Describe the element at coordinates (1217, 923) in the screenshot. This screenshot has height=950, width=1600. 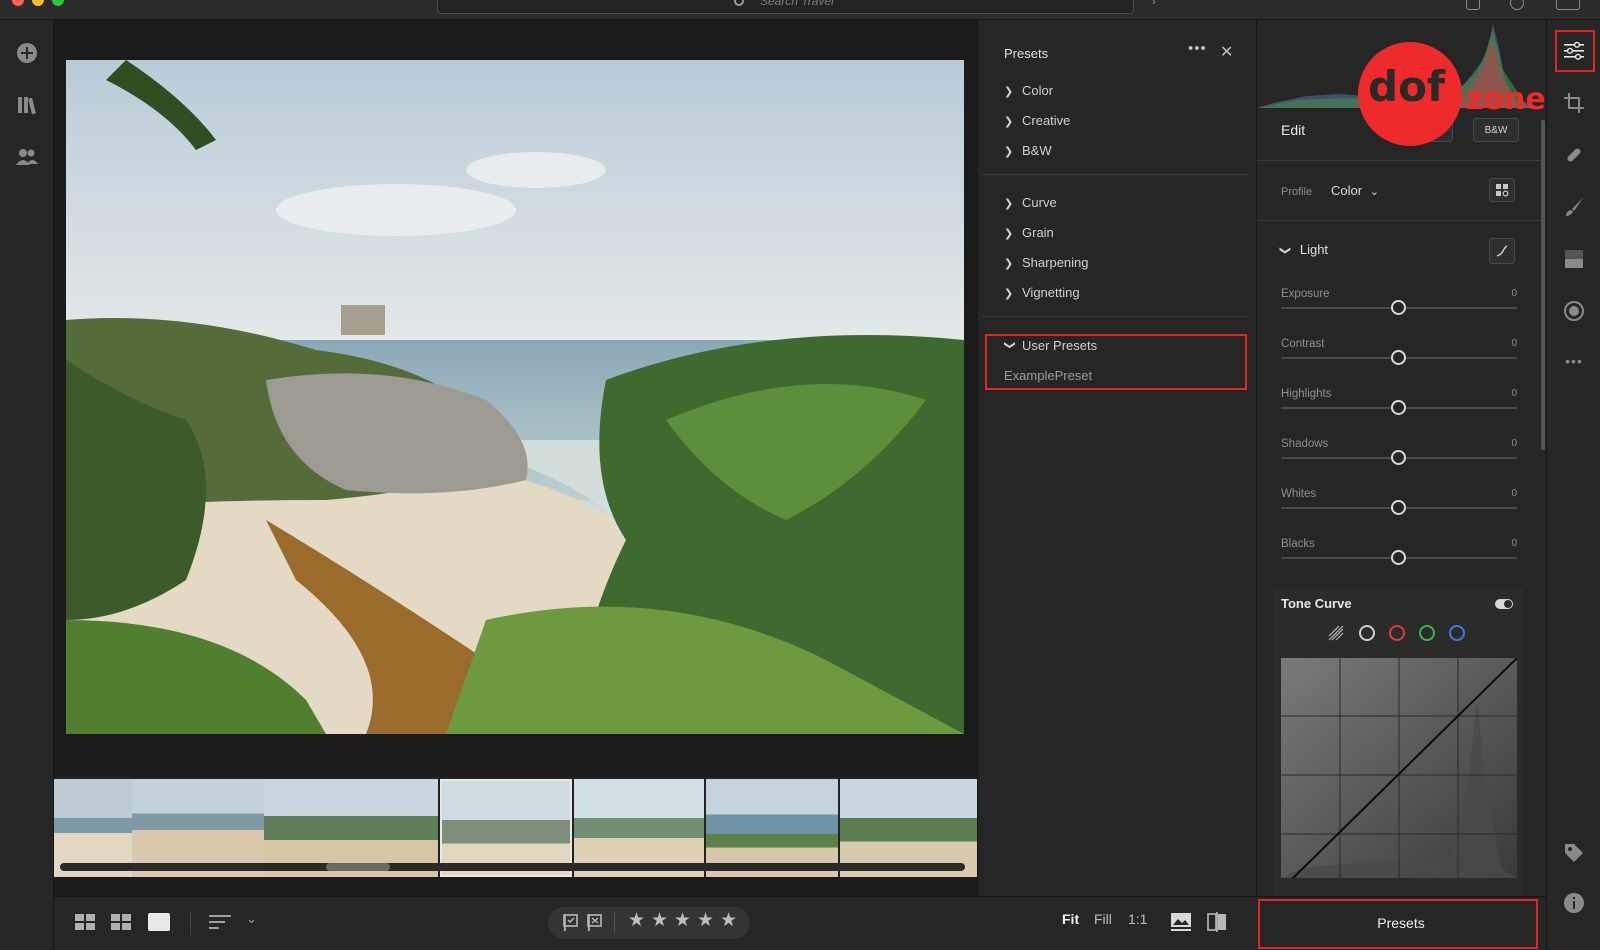
I see `compare-view-icon` at that location.